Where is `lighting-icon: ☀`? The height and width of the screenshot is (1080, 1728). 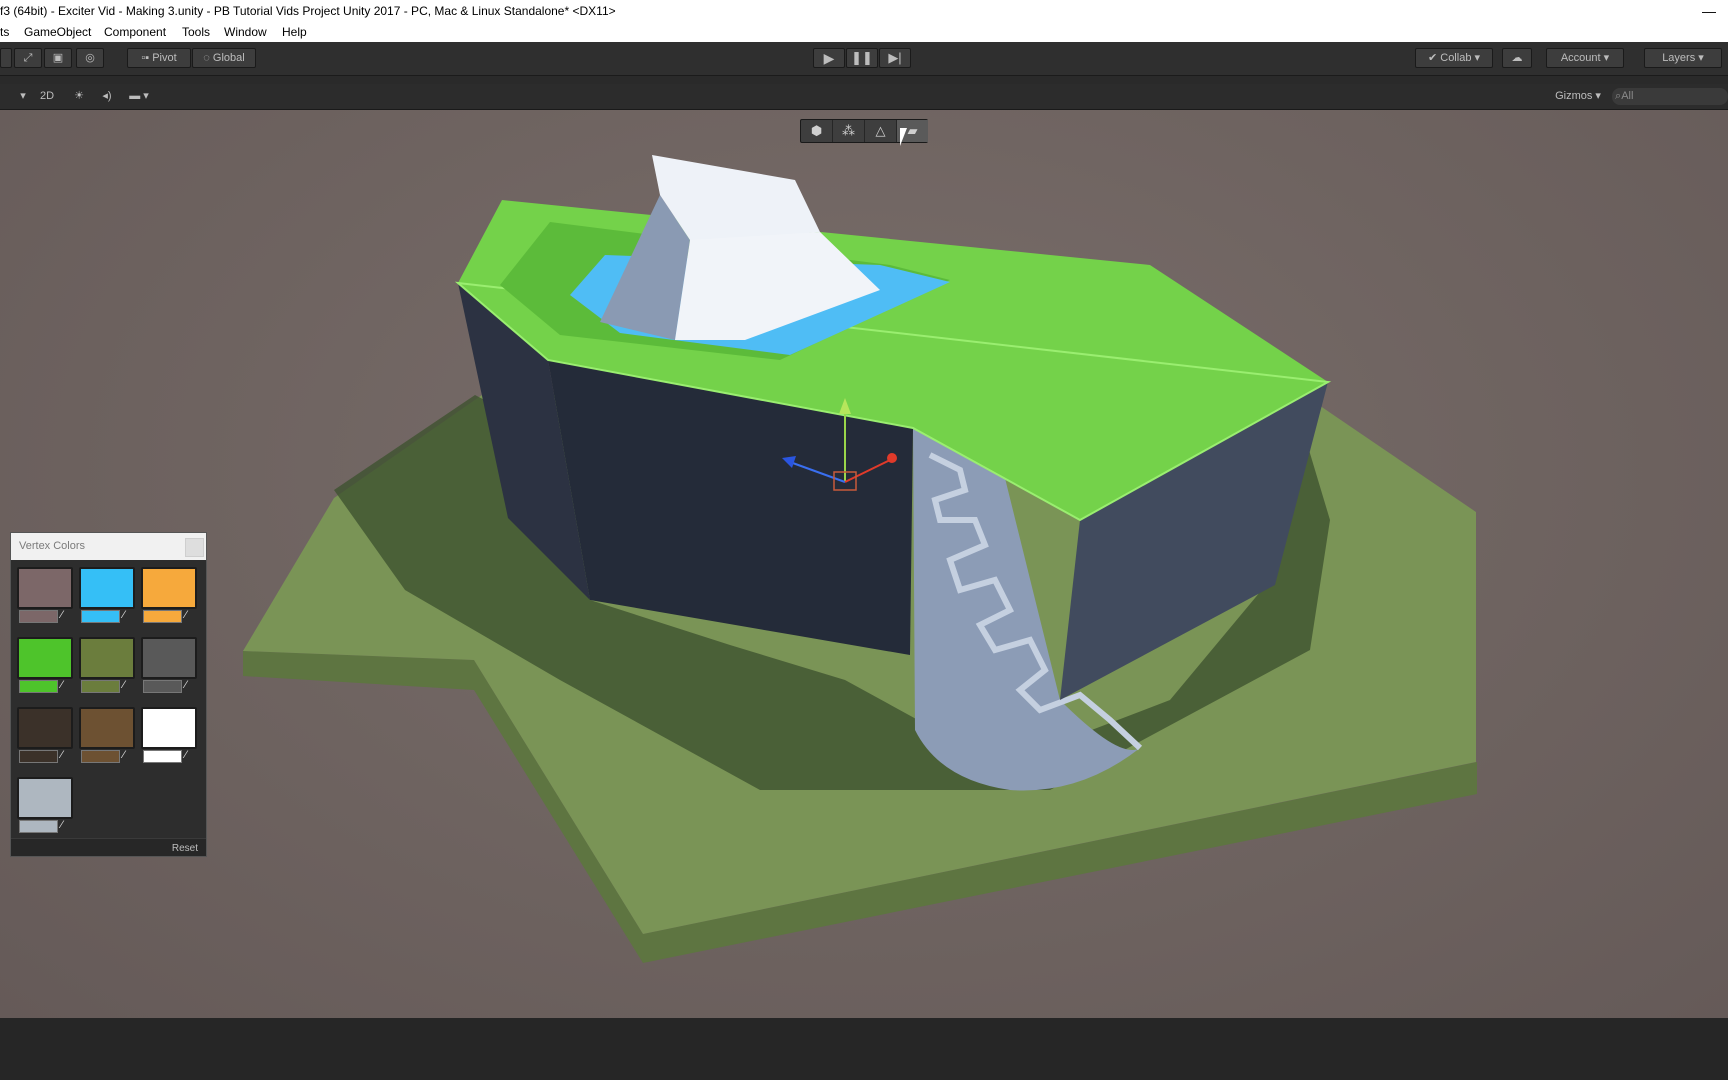 lighting-icon: ☀ is located at coordinates (79, 96).